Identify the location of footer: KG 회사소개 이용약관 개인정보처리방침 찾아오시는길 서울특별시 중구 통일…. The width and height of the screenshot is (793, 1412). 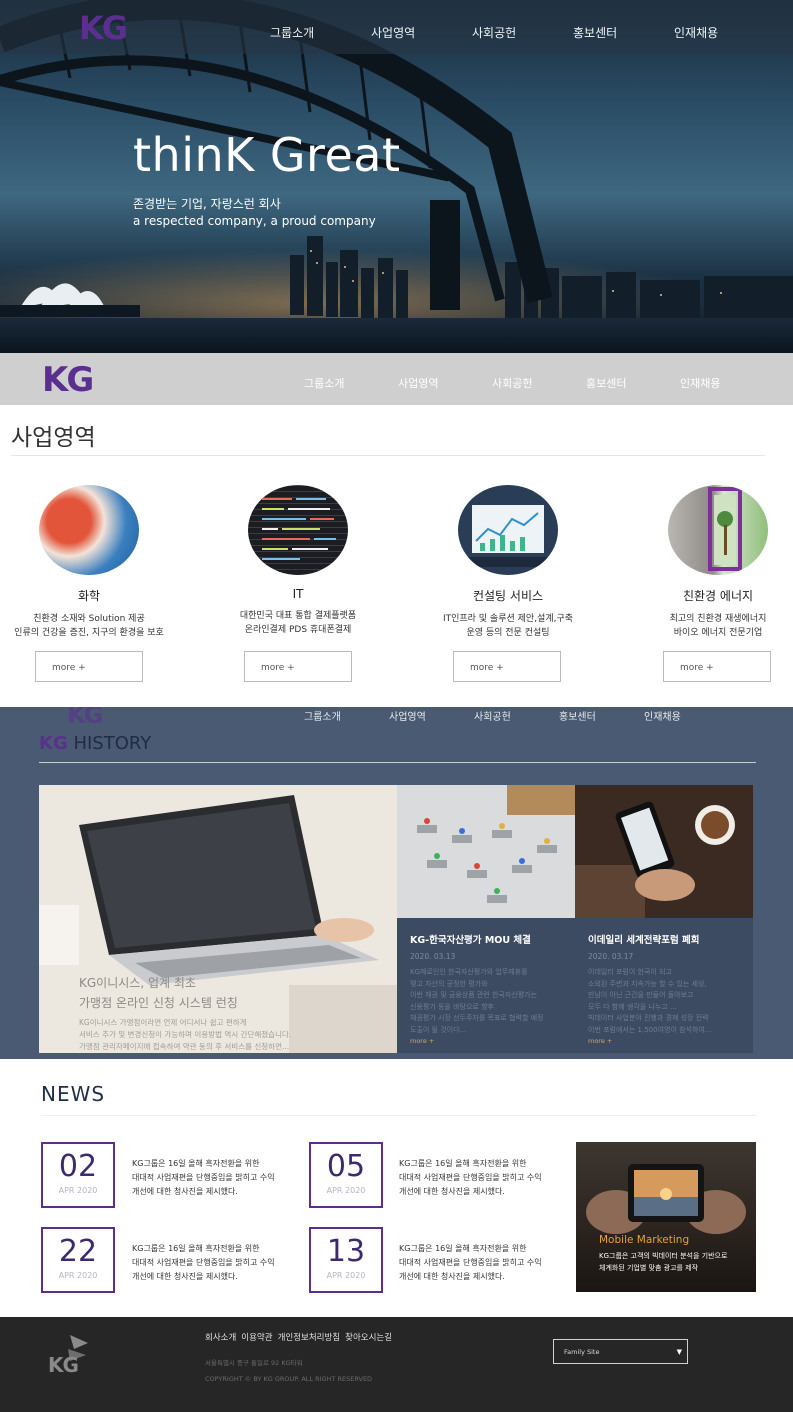
(396, 1364).